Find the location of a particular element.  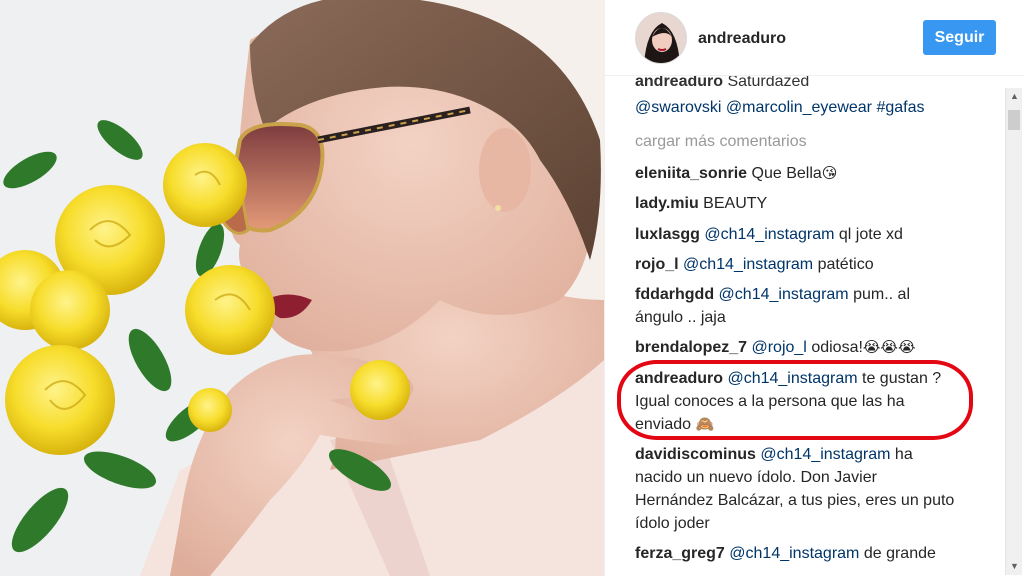

comment-continuation: nacido un nuevo ídolo. Don Javier is located at coordinates (816, 477).